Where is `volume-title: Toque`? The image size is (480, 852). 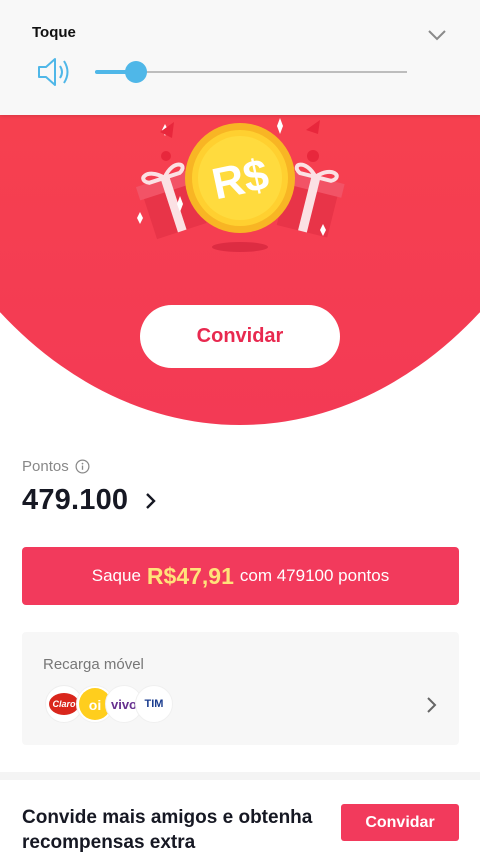 volume-title: Toque is located at coordinates (54, 32).